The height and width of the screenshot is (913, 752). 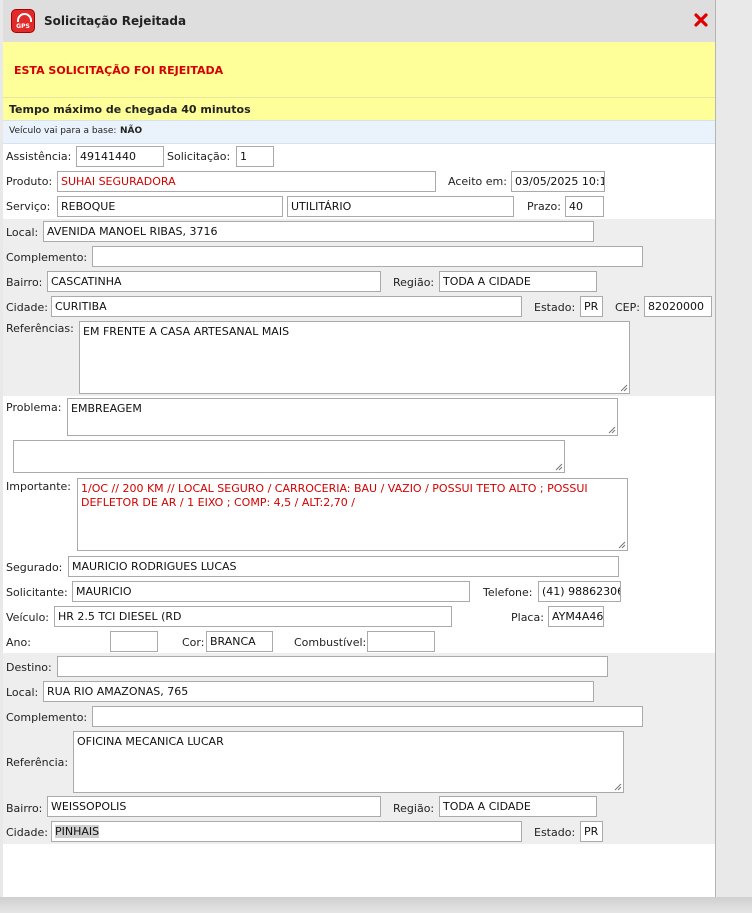 I want to click on regiao-label: Região:, so click(x=414, y=282).